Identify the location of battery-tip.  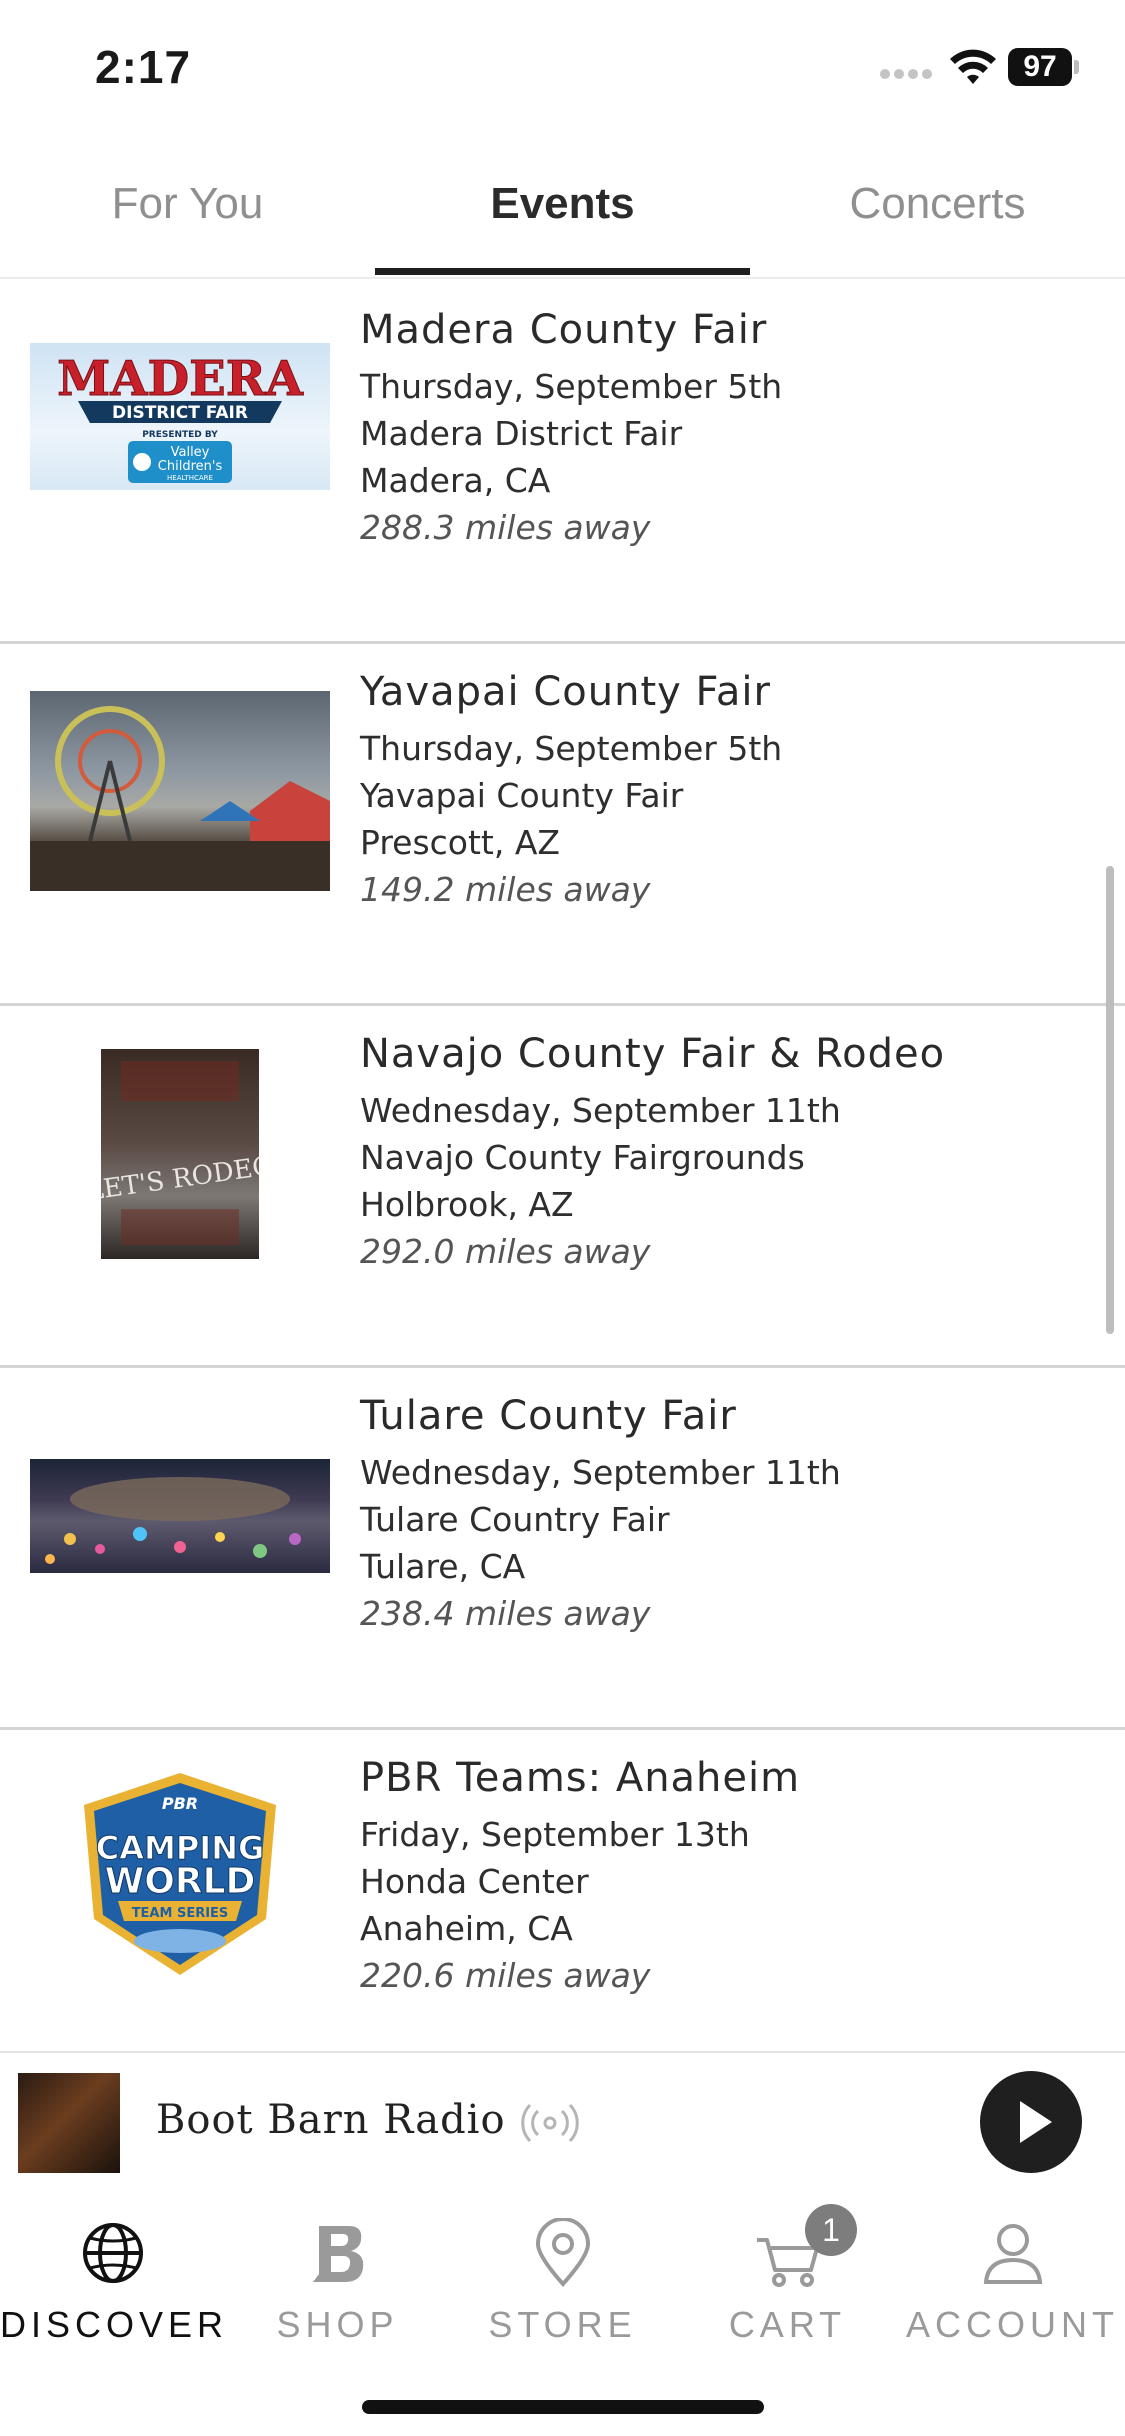
(1076, 67).